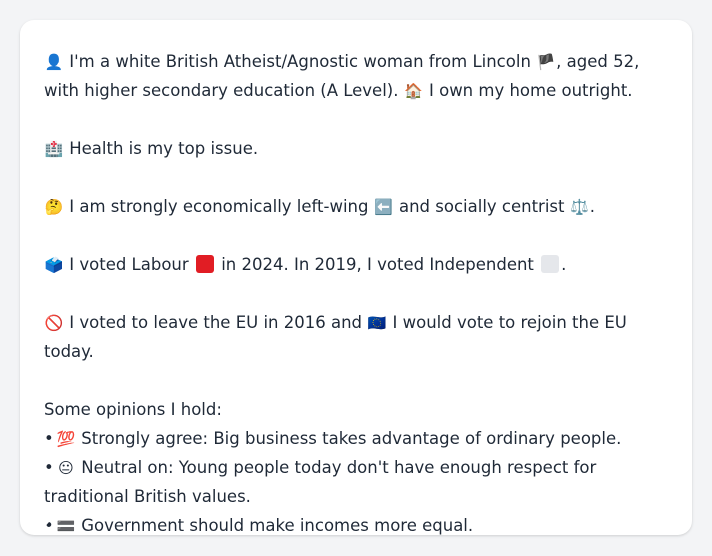 The image size is (712, 556). What do you see at coordinates (66, 468) in the screenshot?
I see `neutral-face-icon: 😐` at bounding box center [66, 468].